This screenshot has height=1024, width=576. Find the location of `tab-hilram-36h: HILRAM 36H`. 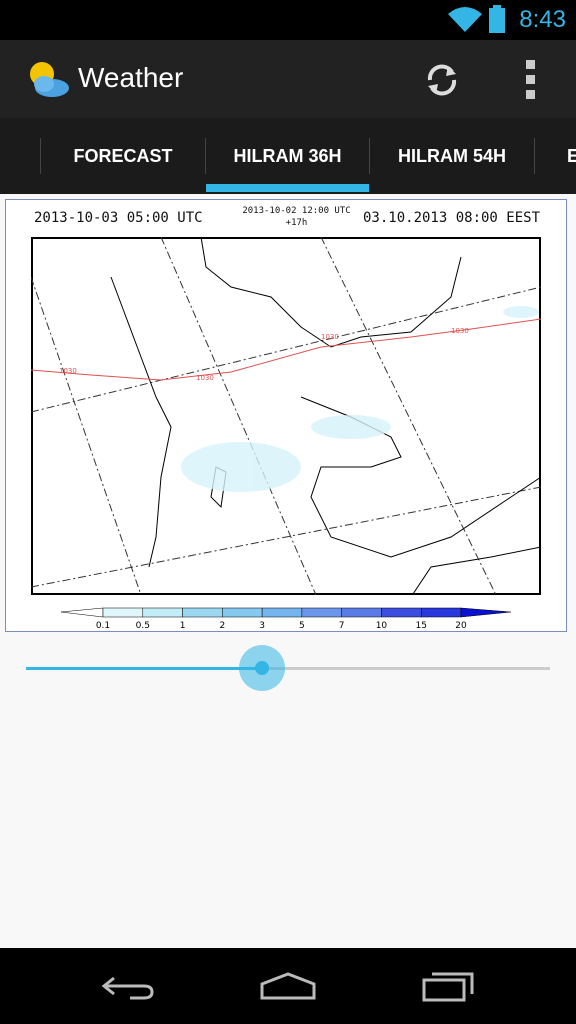

tab-hilram-36h: HILRAM 36H is located at coordinates (287, 156).